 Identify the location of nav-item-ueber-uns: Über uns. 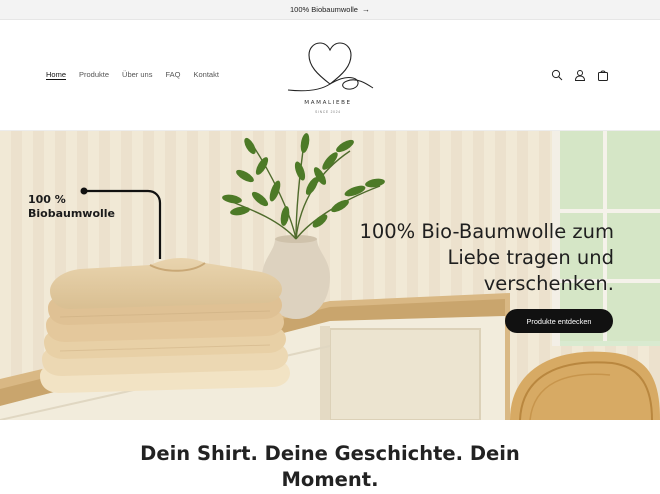
(137, 74).